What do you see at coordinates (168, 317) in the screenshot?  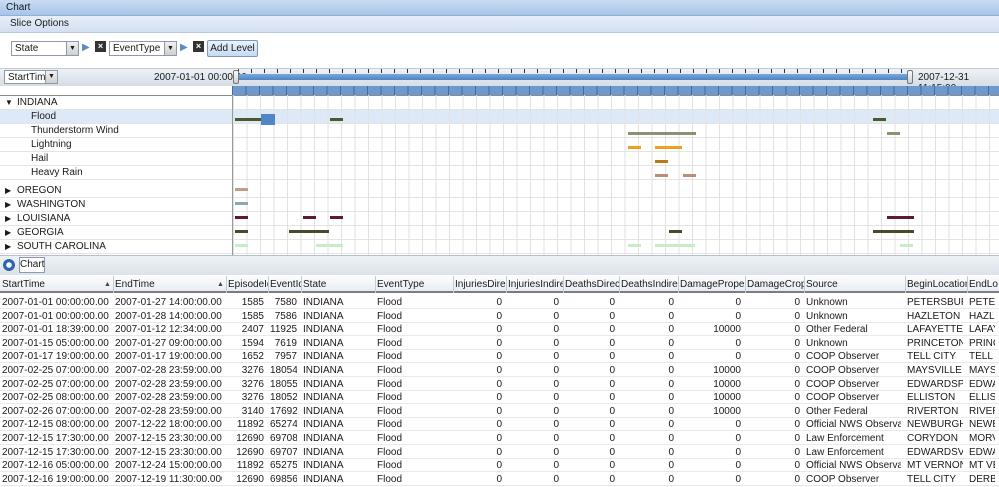 I see `table-cell: 2007-01-28 14:00:00.0000000` at bounding box center [168, 317].